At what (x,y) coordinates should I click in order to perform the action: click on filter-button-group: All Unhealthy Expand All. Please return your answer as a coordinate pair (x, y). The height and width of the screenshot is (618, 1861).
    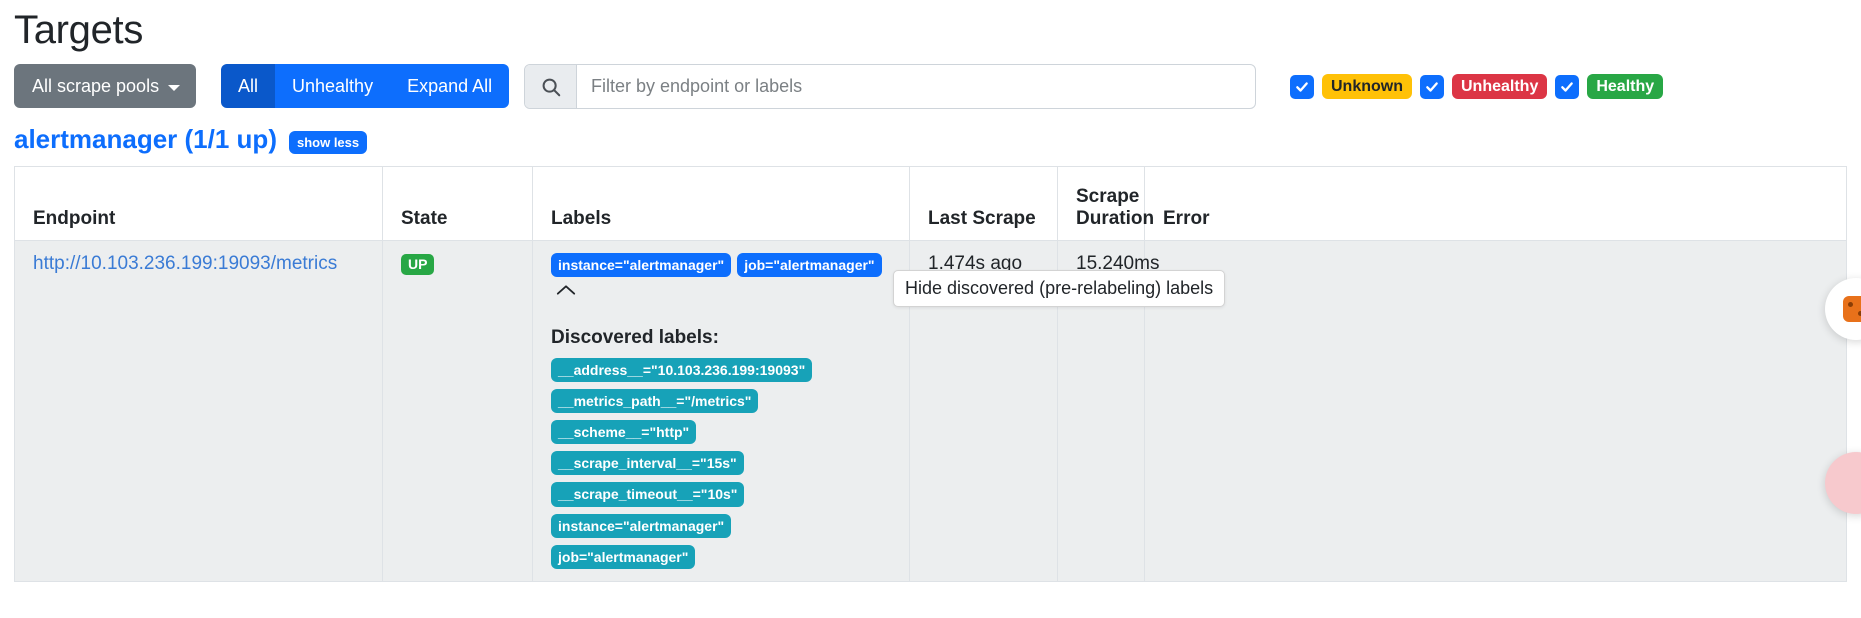
    Looking at the image, I should click on (365, 86).